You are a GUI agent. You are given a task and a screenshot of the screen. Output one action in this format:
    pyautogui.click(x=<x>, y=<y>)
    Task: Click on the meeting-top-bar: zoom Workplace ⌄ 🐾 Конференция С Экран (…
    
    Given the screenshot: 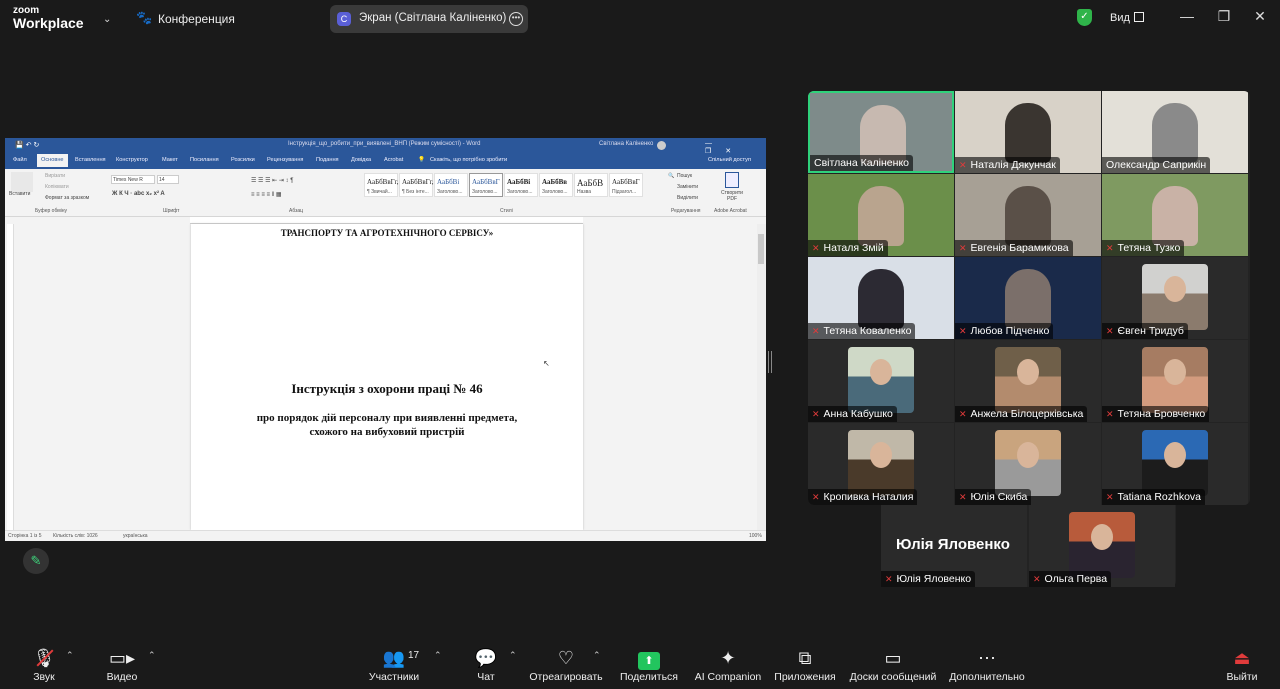 What is the action you would take?
    pyautogui.click(x=640, y=19)
    